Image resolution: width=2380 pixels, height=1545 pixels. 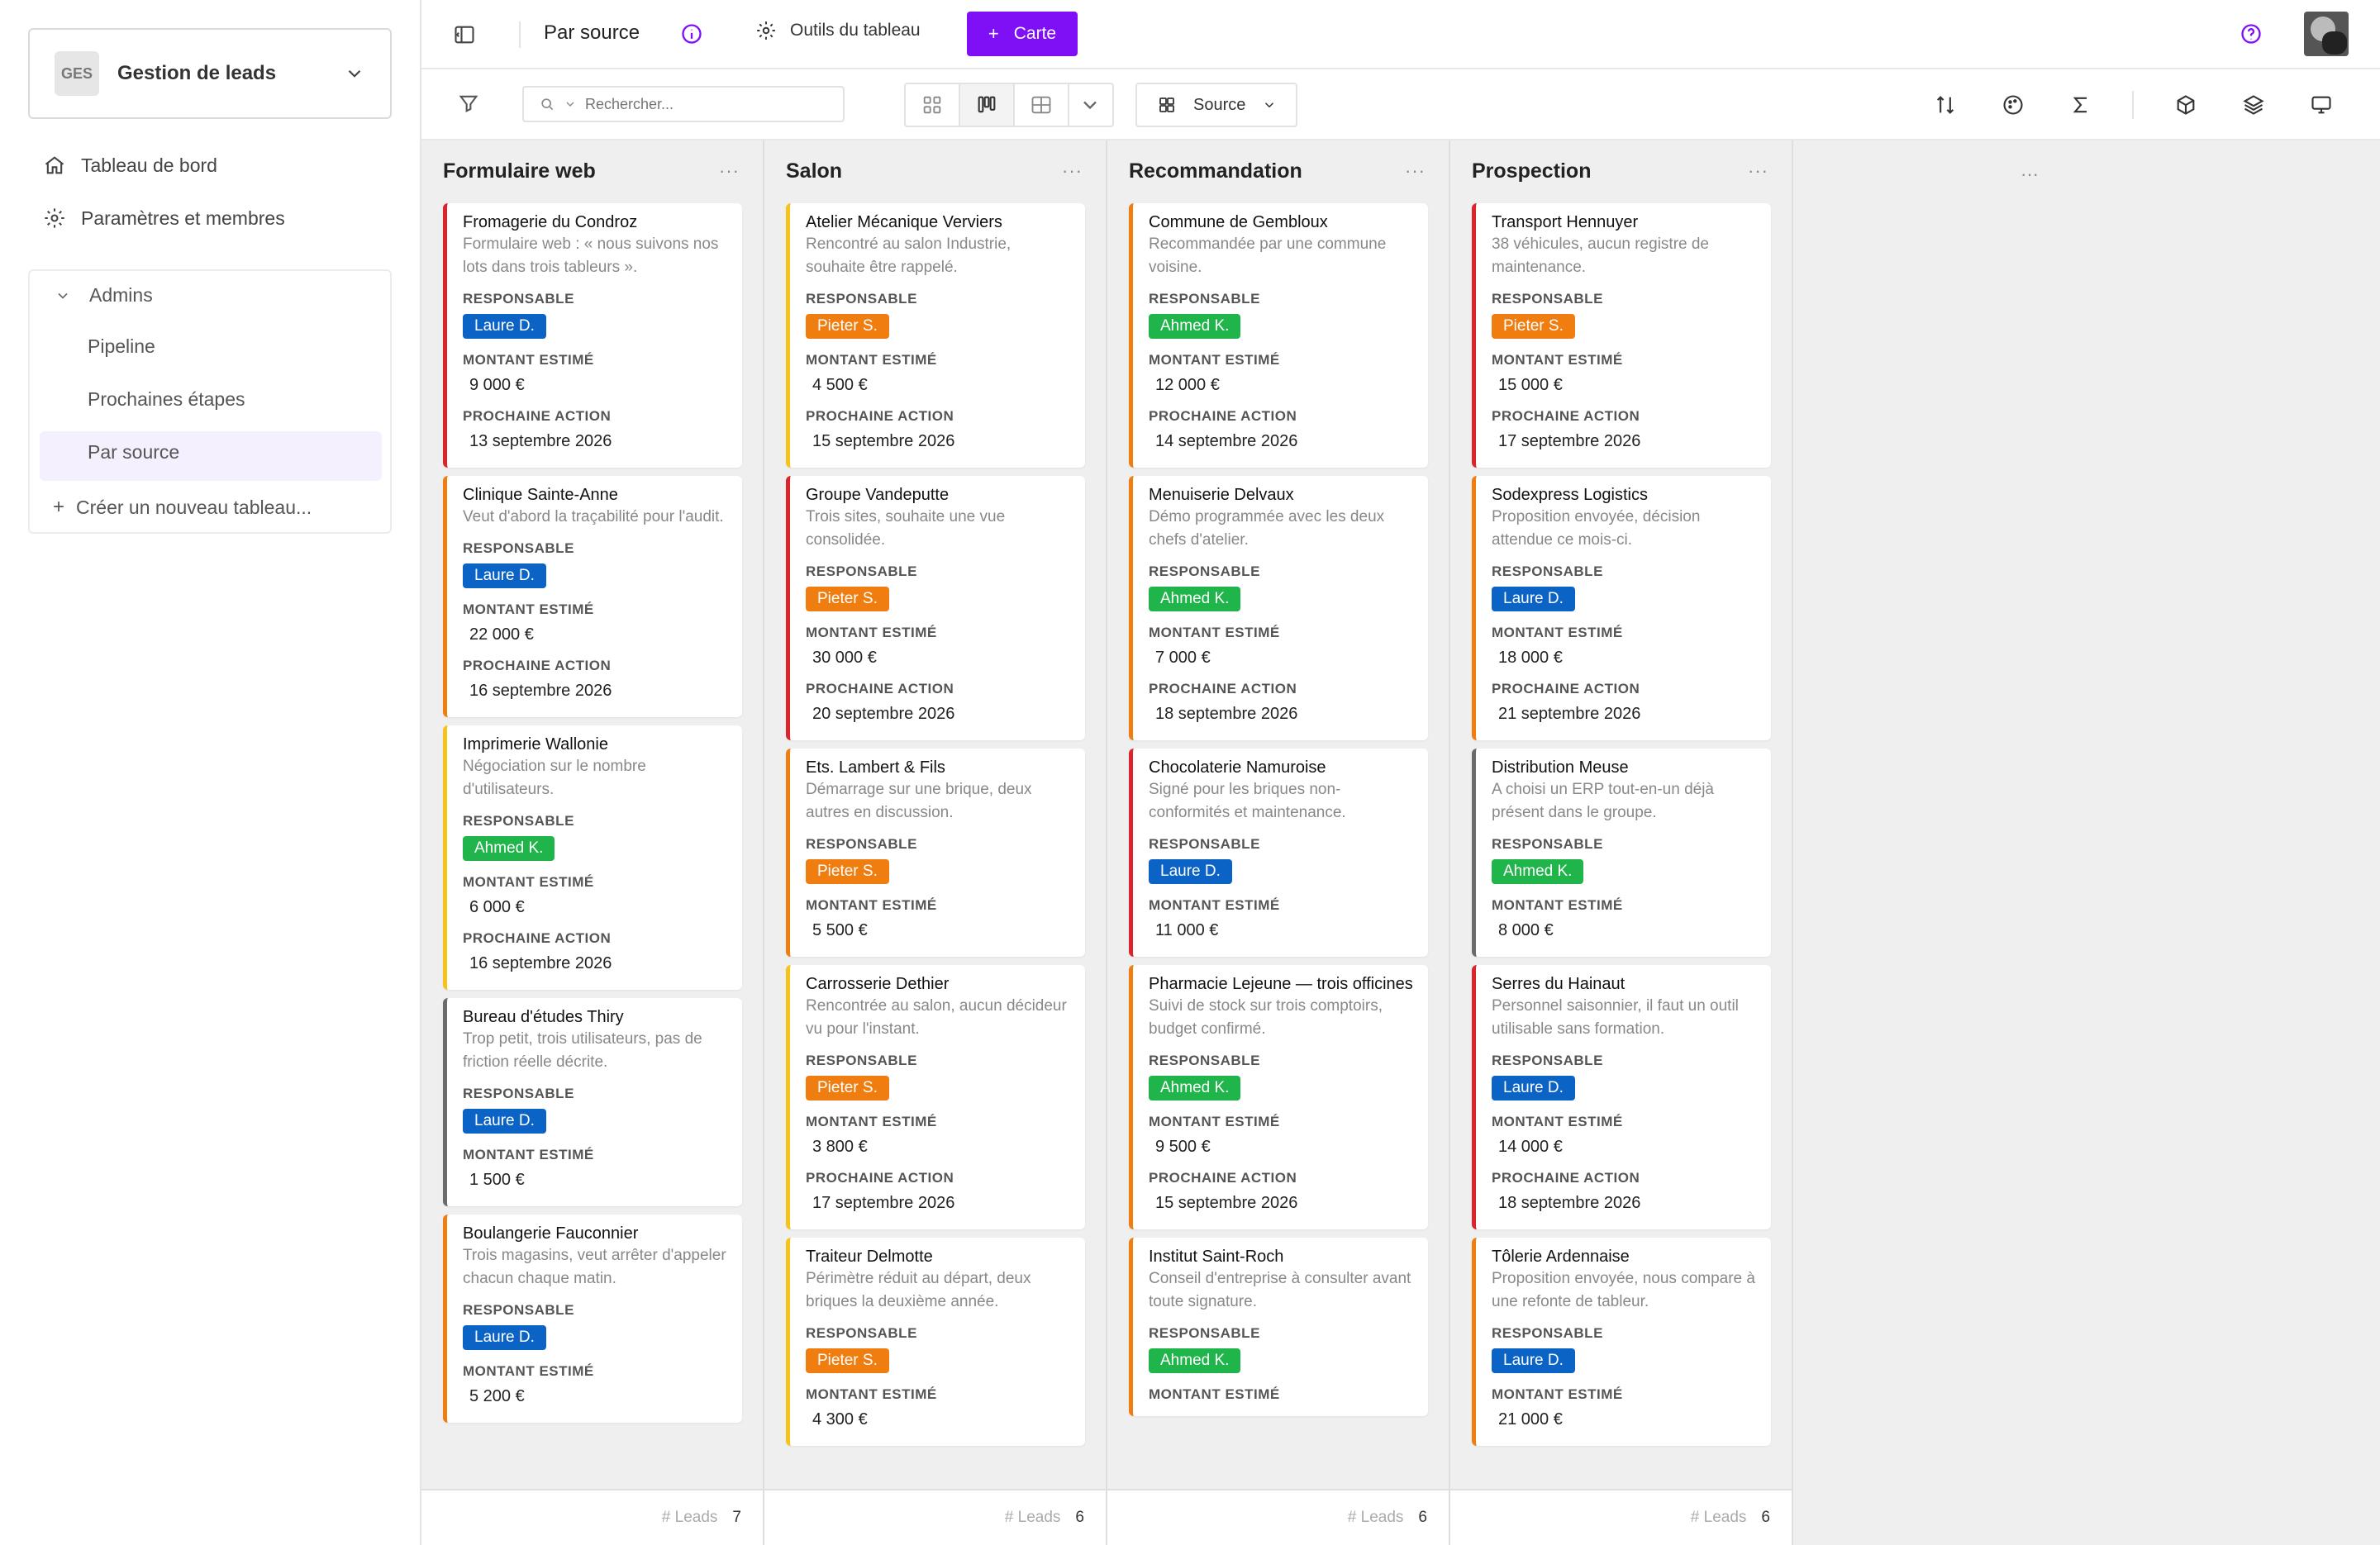 What do you see at coordinates (210, 73) in the screenshot?
I see `workspace-switcher: GES Gestion de leads` at bounding box center [210, 73].